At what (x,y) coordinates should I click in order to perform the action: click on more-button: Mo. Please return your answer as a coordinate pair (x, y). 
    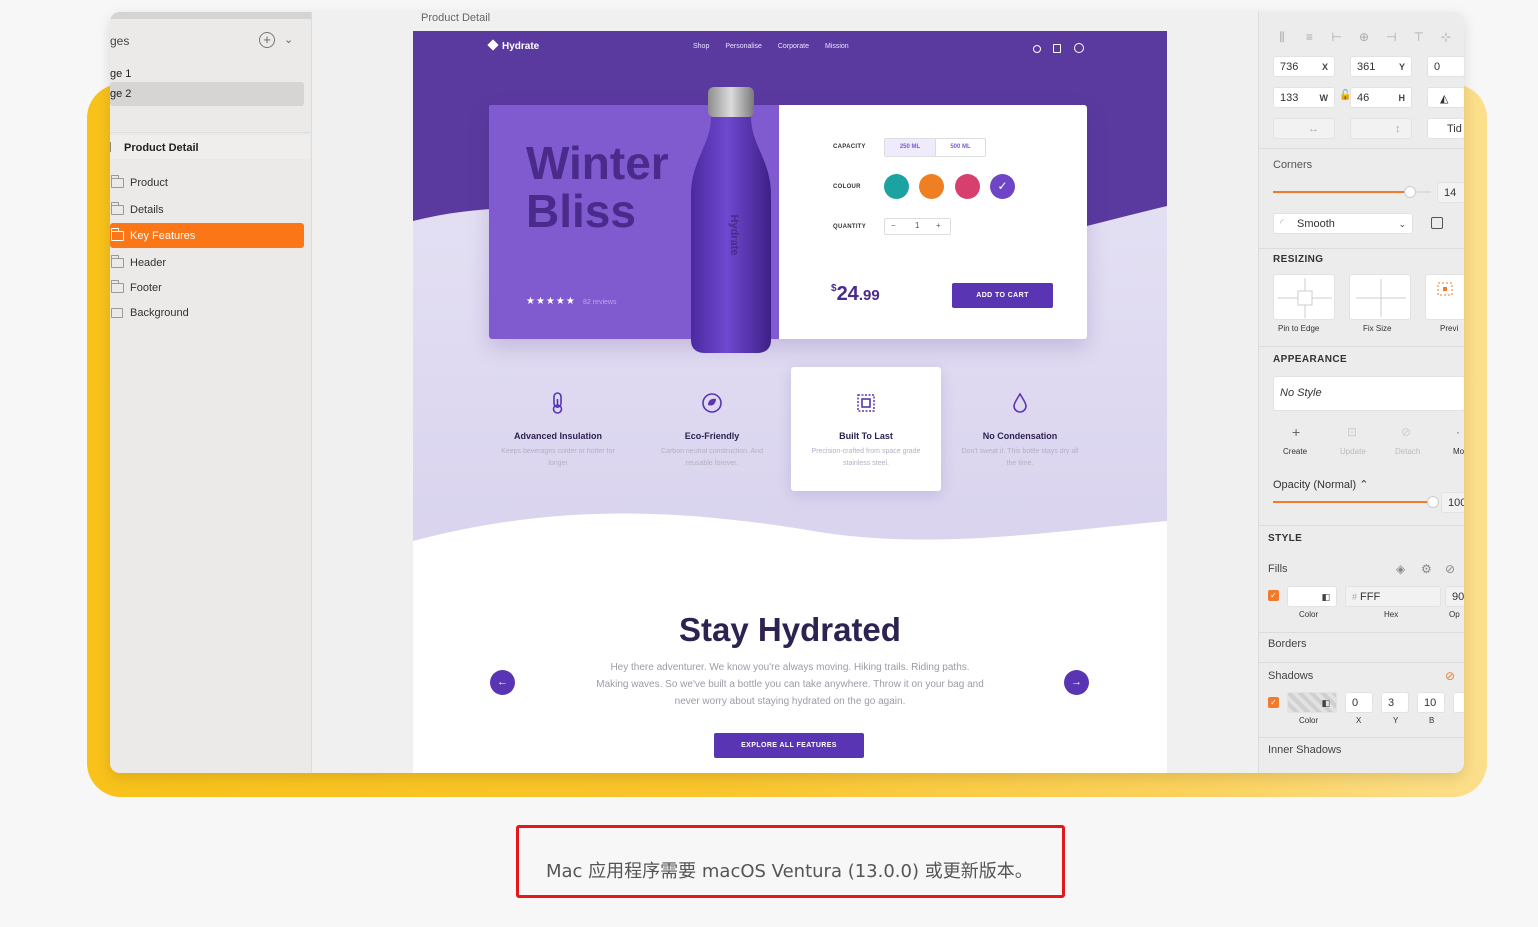
    Looking at the image, I should click on (1458, 451).